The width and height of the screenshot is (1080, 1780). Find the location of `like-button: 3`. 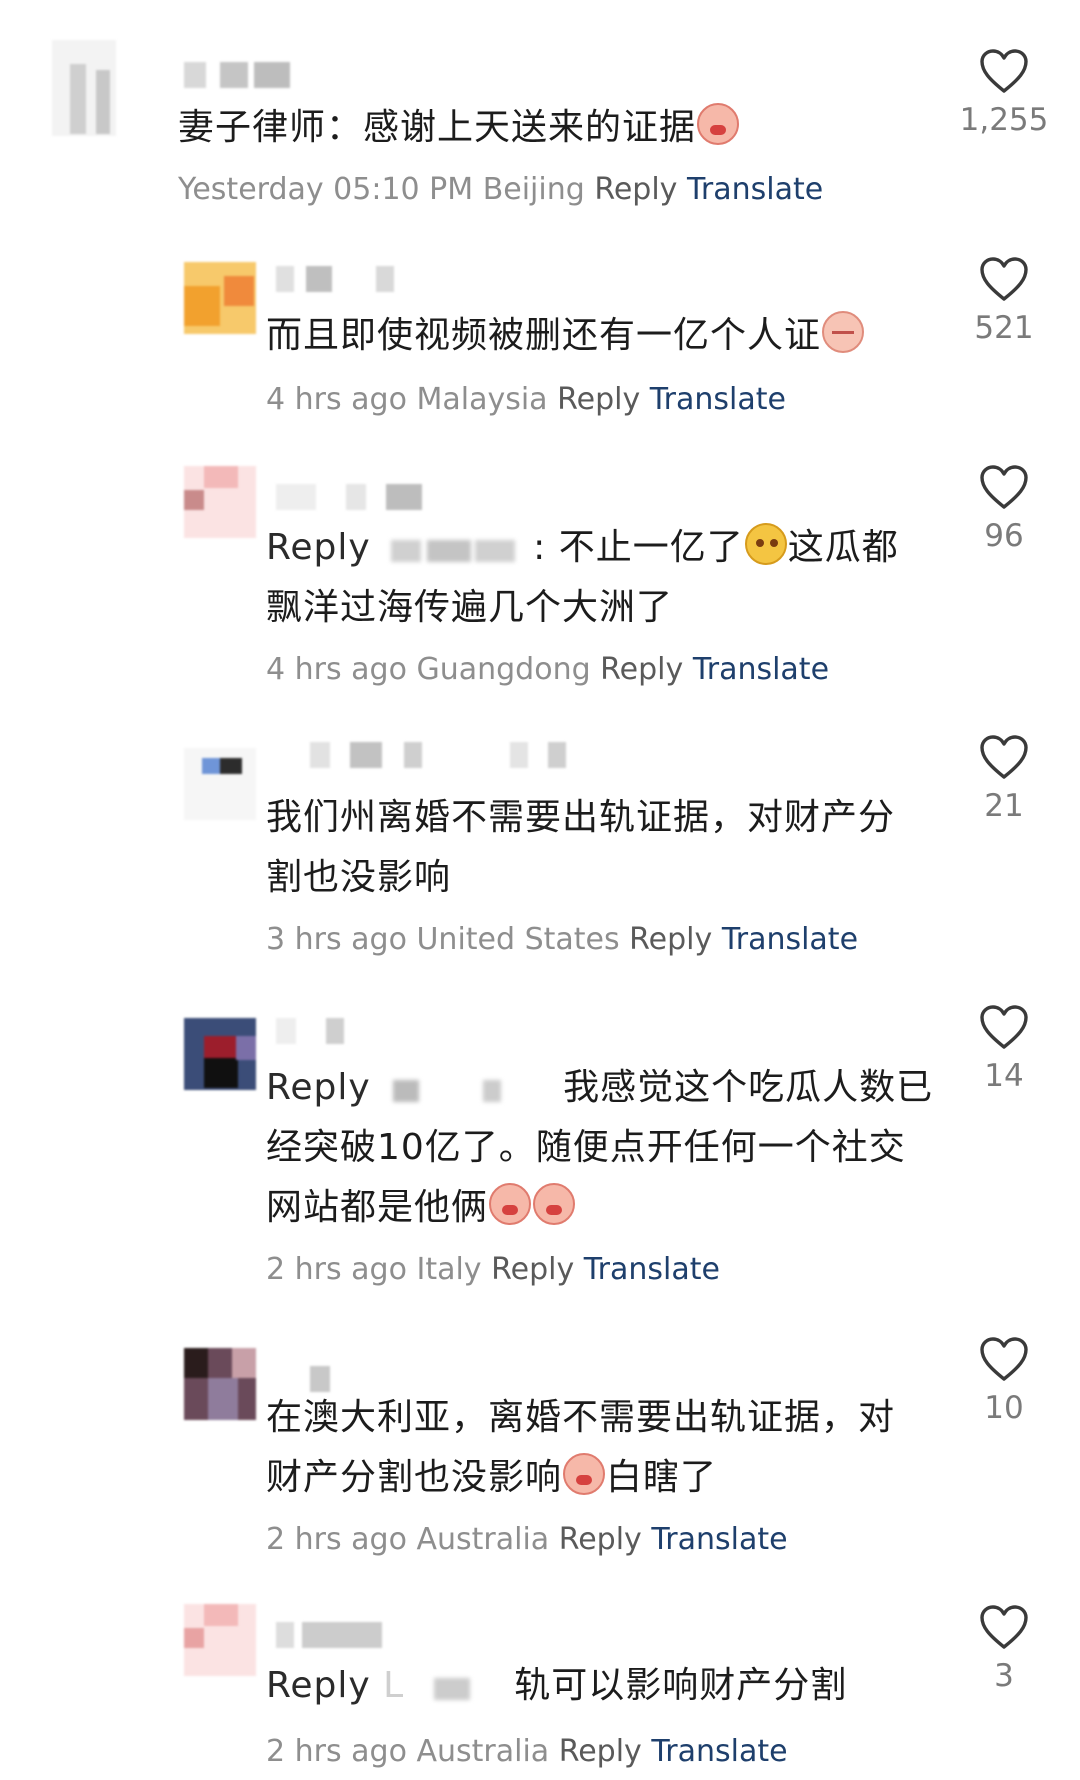

like-button: 3 is located at coordinates (1004, 1649).